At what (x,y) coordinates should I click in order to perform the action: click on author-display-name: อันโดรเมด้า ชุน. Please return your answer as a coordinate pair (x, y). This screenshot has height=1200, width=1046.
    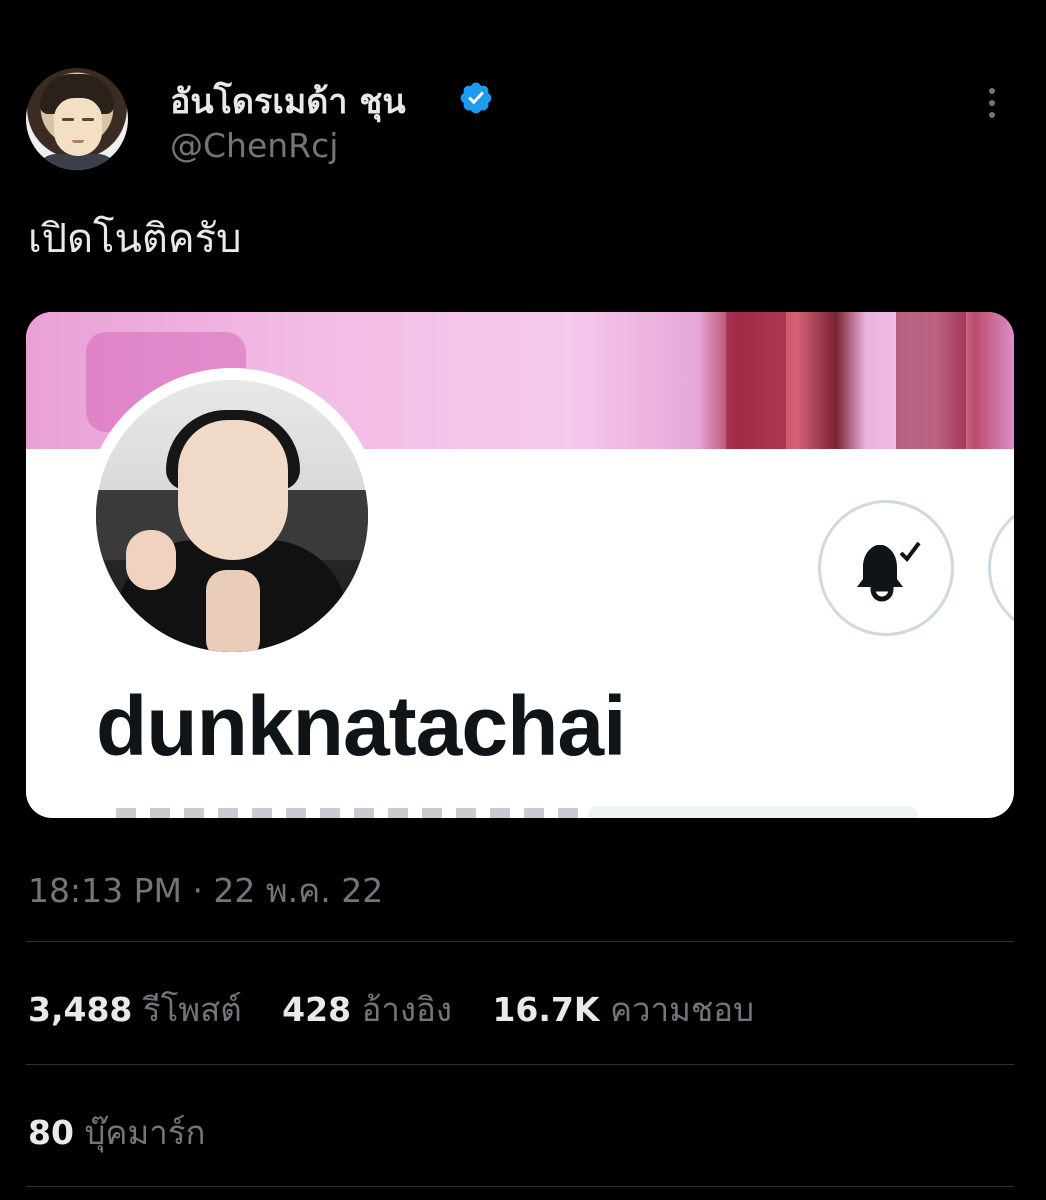
    Looking at the image, I should click on (288, 101).